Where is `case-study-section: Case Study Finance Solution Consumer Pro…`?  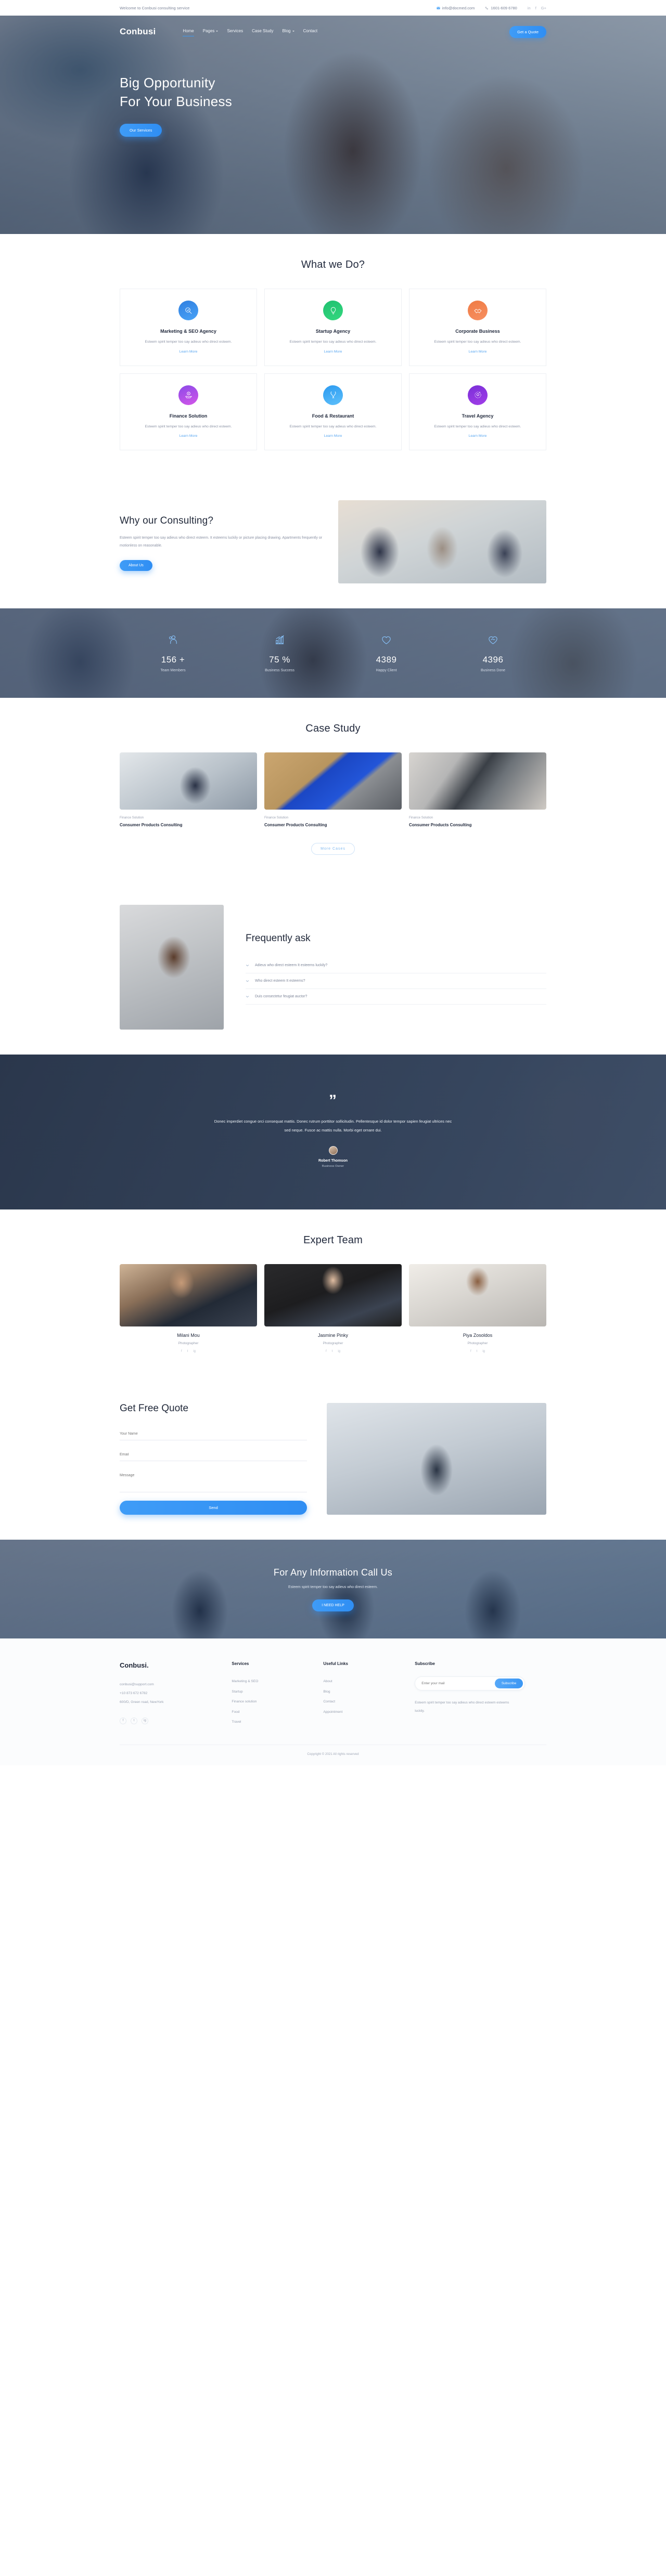
case-study-section: Case Study Finance Solution Consumer Pro… is located at coordinates (333, 789).